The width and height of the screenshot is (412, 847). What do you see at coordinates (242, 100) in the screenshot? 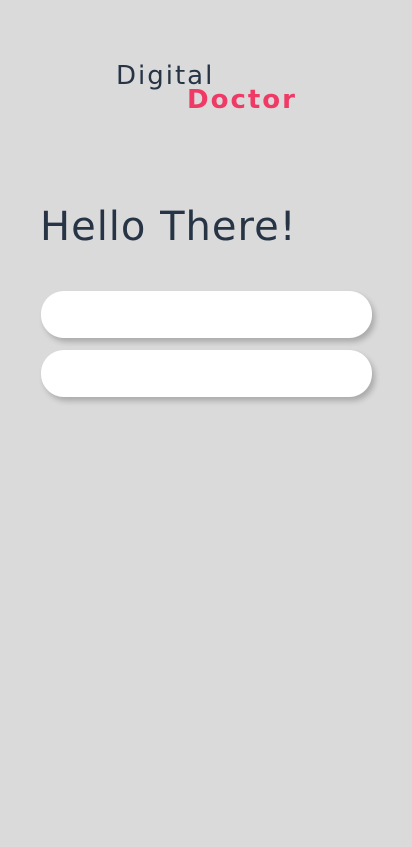
I see `logo-text-doctor: Doctor` at bounding box center [242, 100].